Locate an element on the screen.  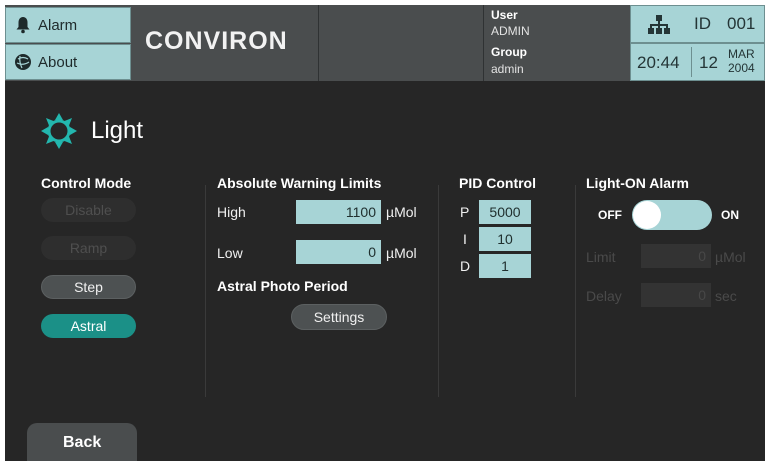
title-row: Light is located at coordinates (92, 131).